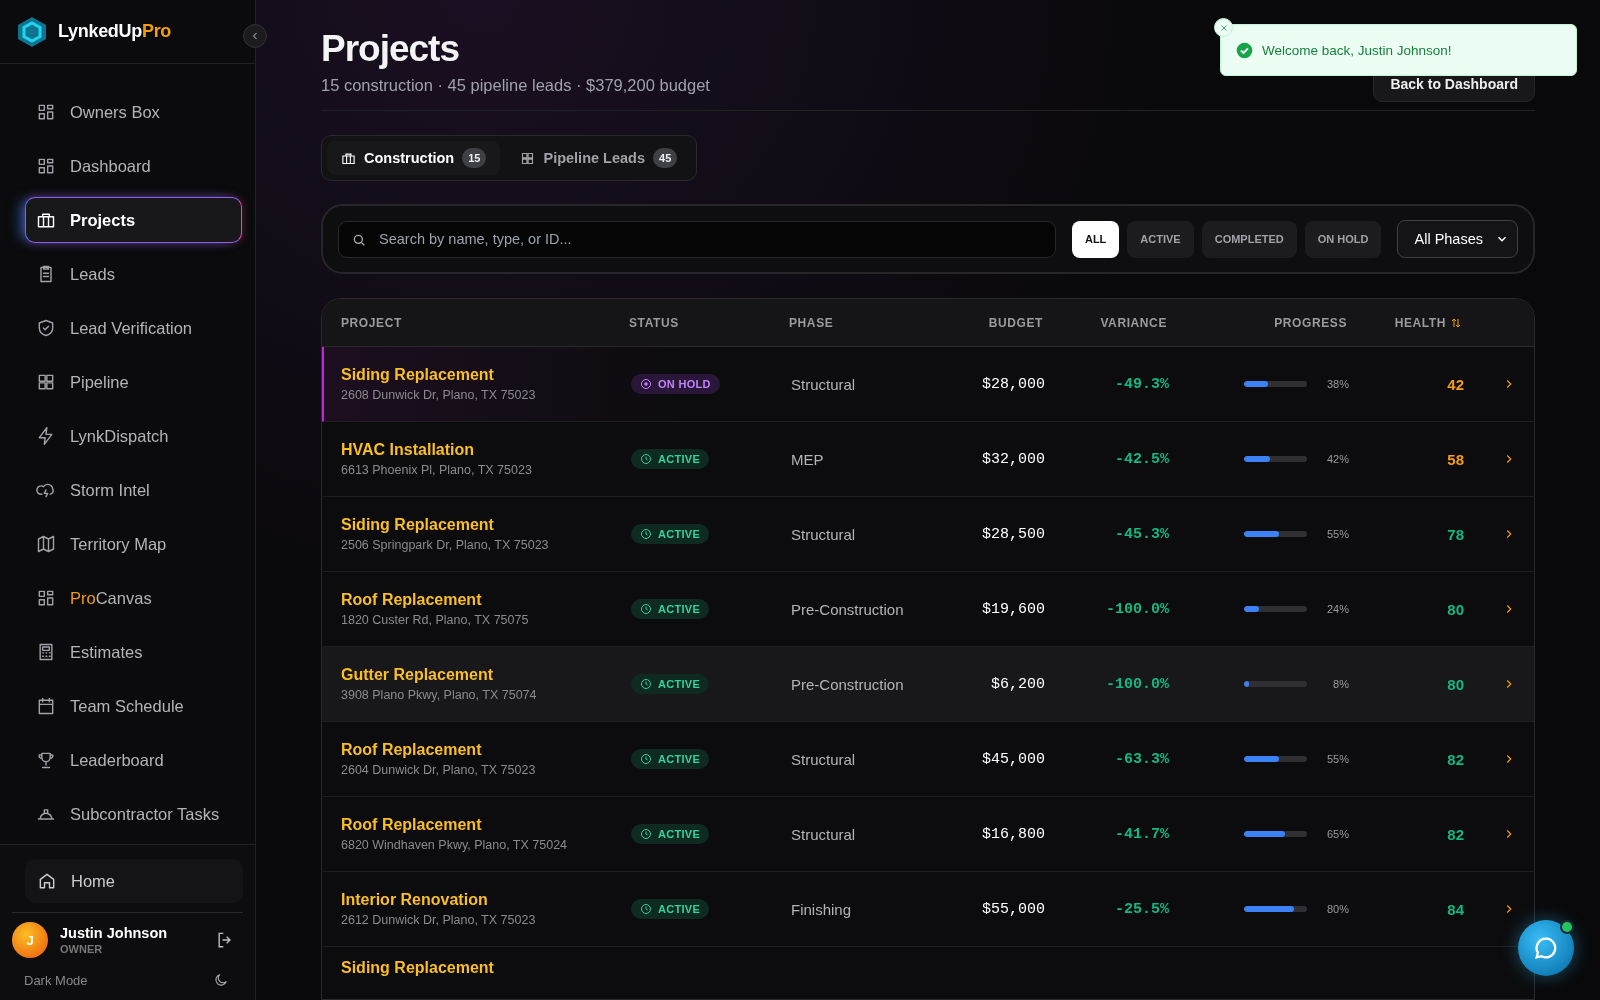 The width and height of the screenshot is (1600, 1000). What do you see at coordinates (1013, 909) in the screenshot?
I see `budget-cell-text: $55,000` at bounding box center [1013, 909].